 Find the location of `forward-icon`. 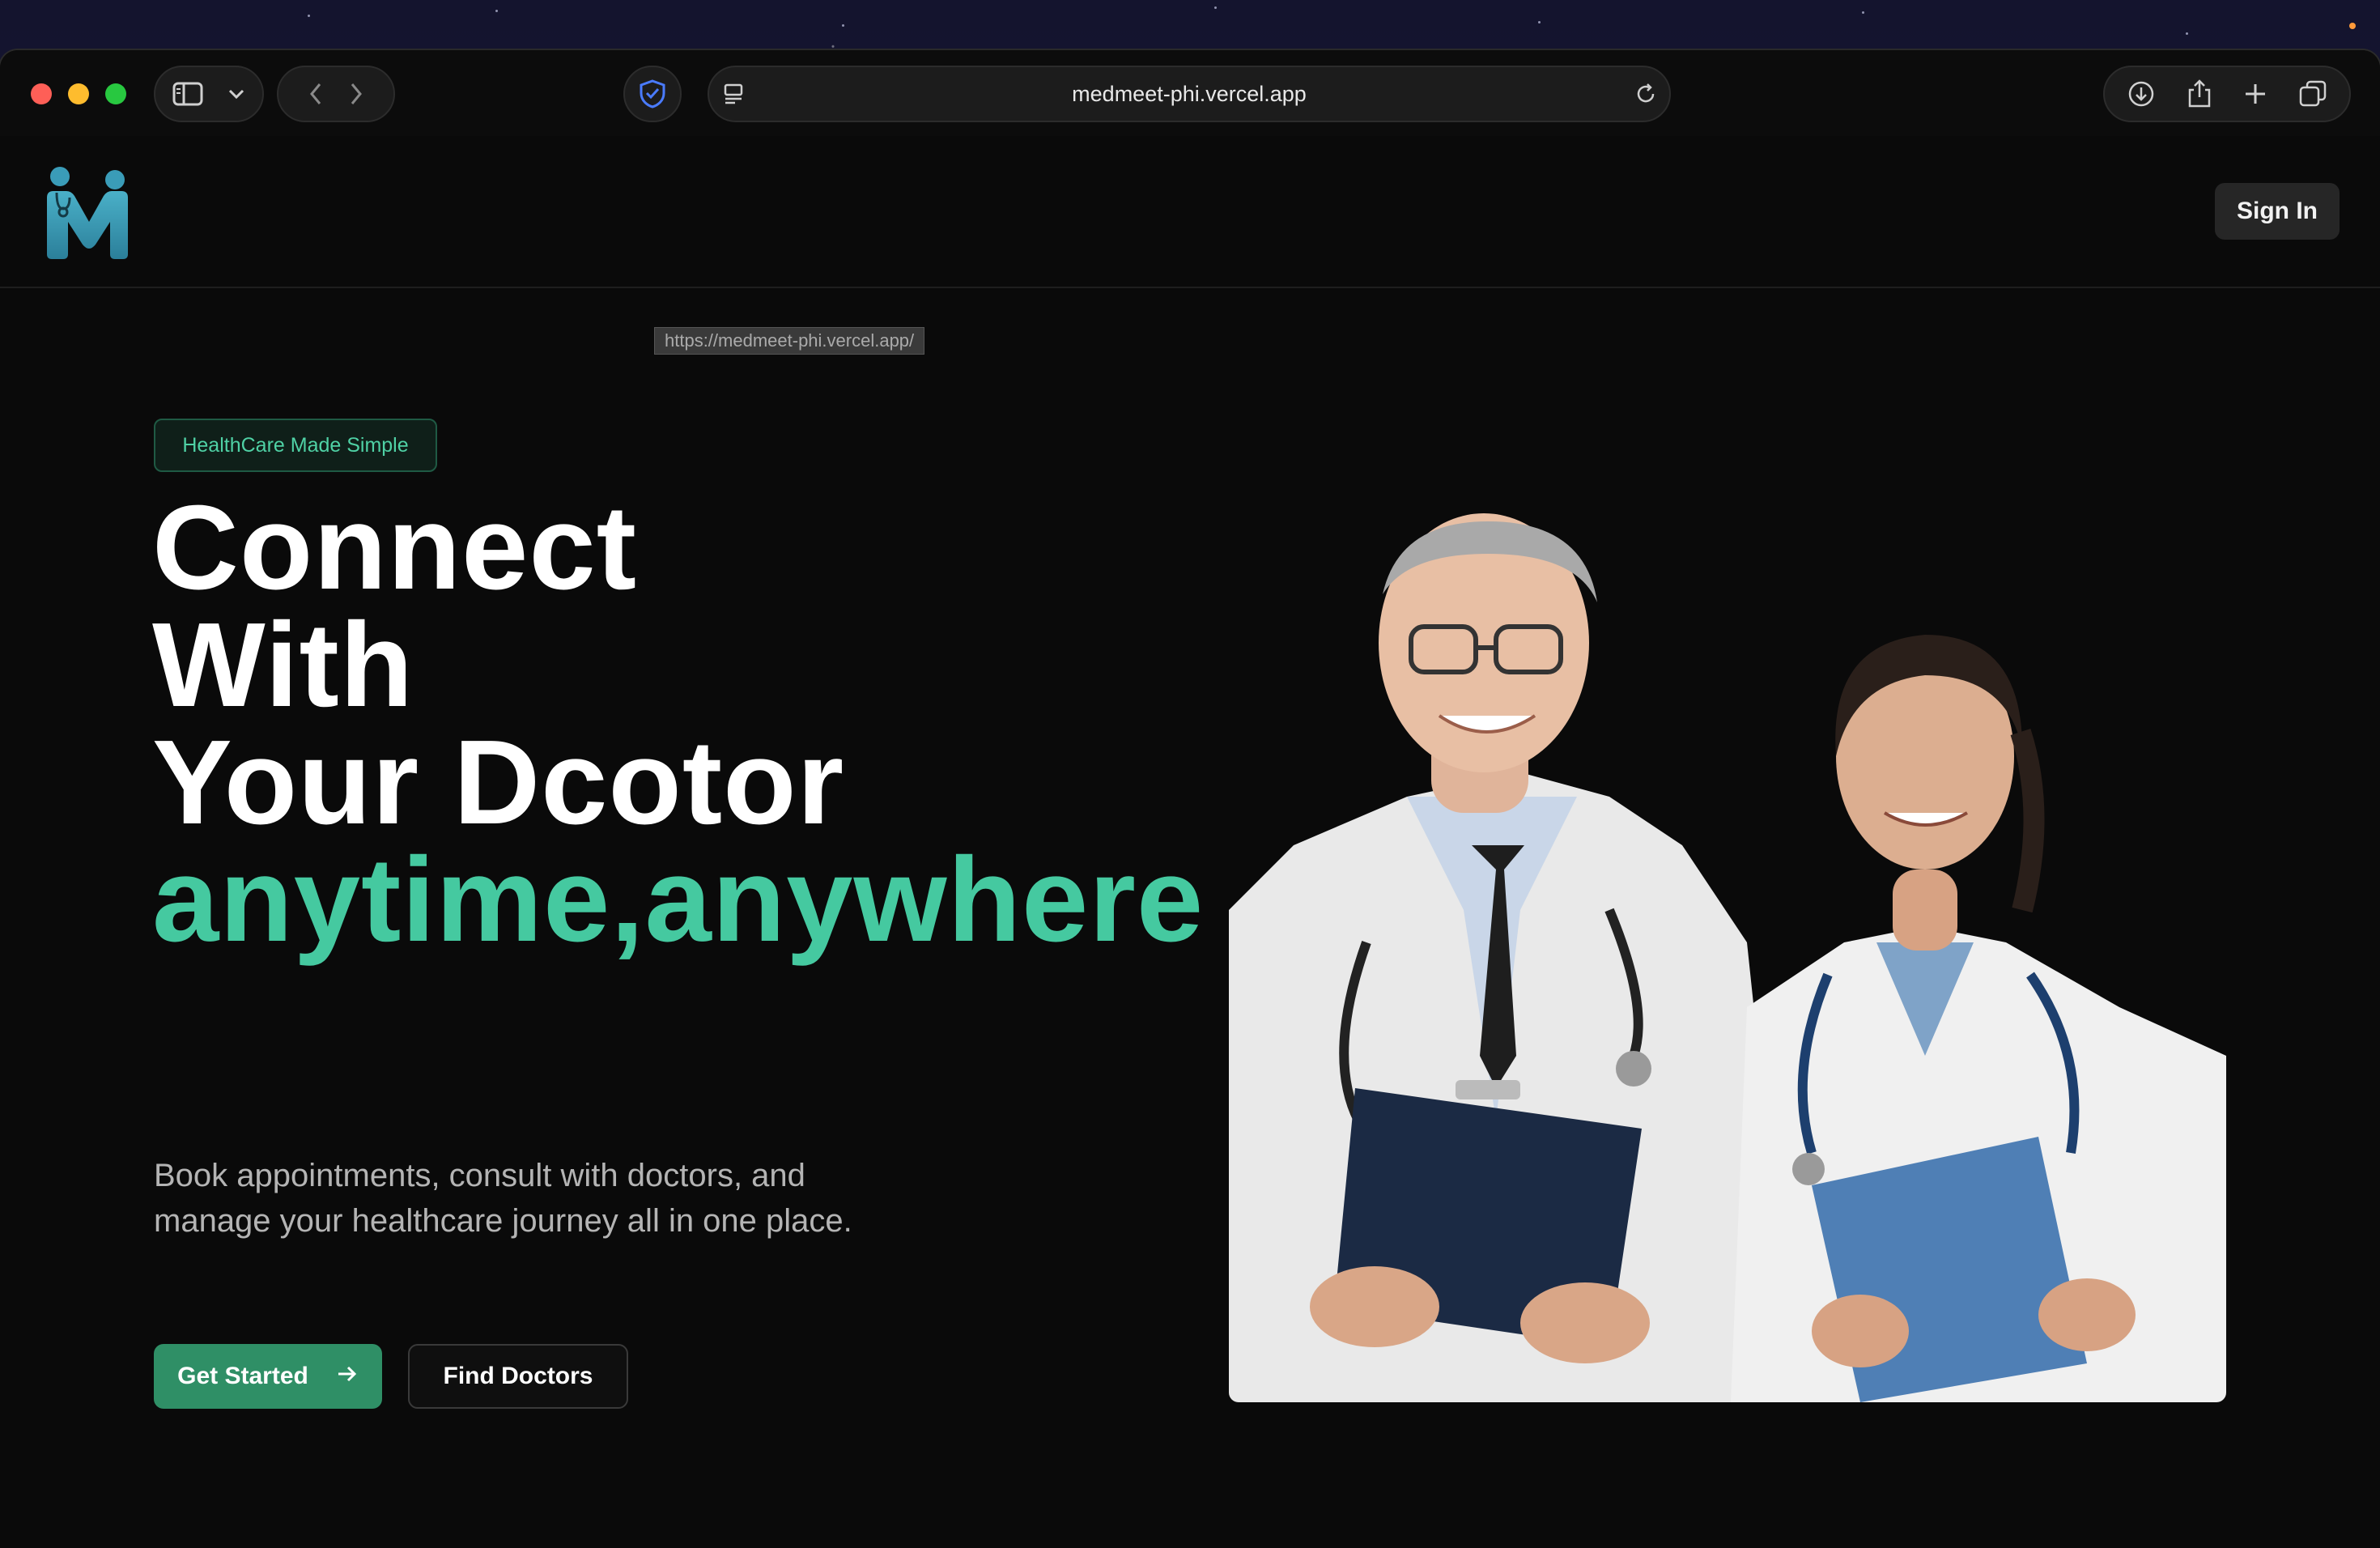

forward-icon is located at coordinates (356, 94).